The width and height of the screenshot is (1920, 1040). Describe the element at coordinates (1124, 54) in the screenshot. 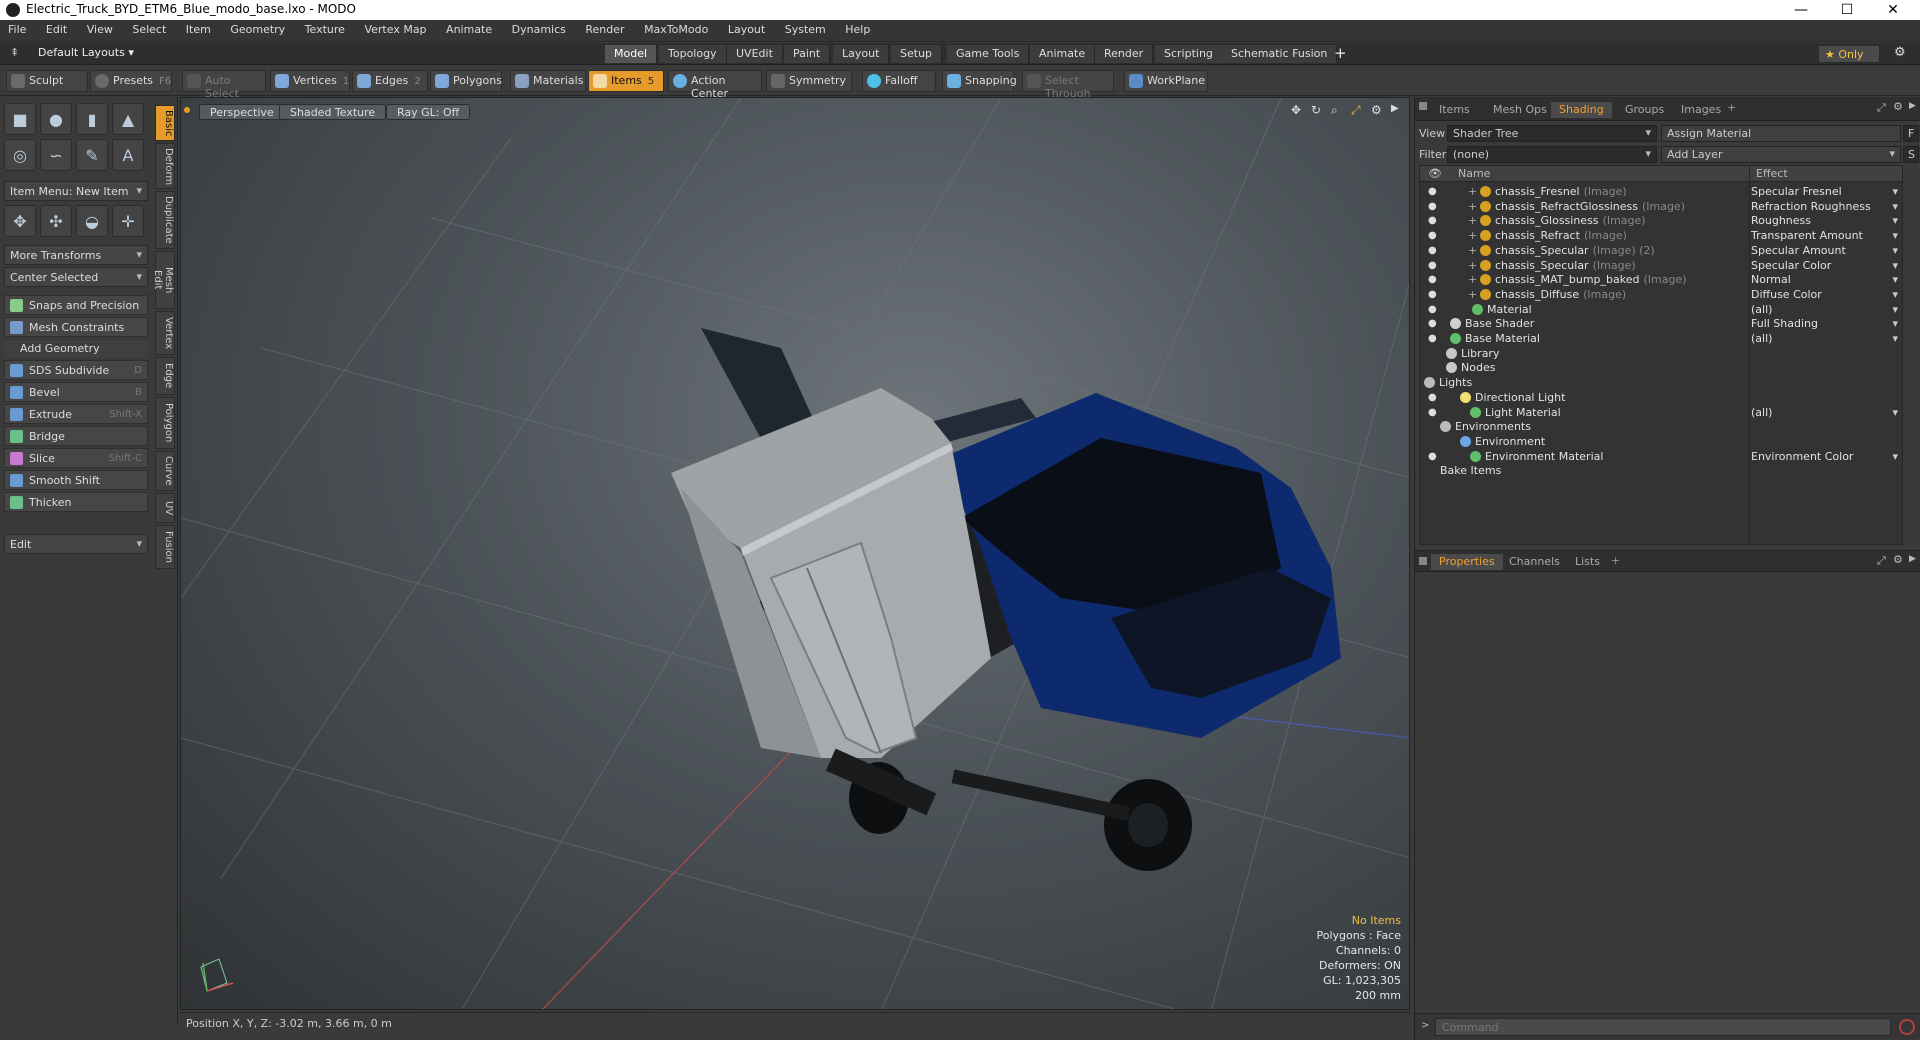

I see `tab-render: Render` at that location.